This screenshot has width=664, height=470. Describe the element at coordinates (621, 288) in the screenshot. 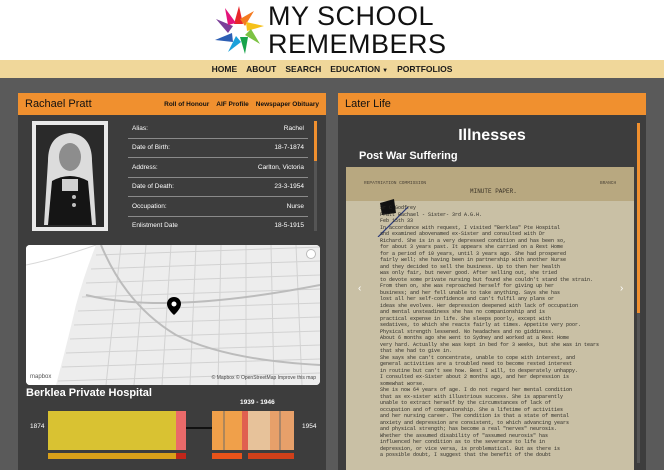

I see `carousel-next-icon: ›` at that location.